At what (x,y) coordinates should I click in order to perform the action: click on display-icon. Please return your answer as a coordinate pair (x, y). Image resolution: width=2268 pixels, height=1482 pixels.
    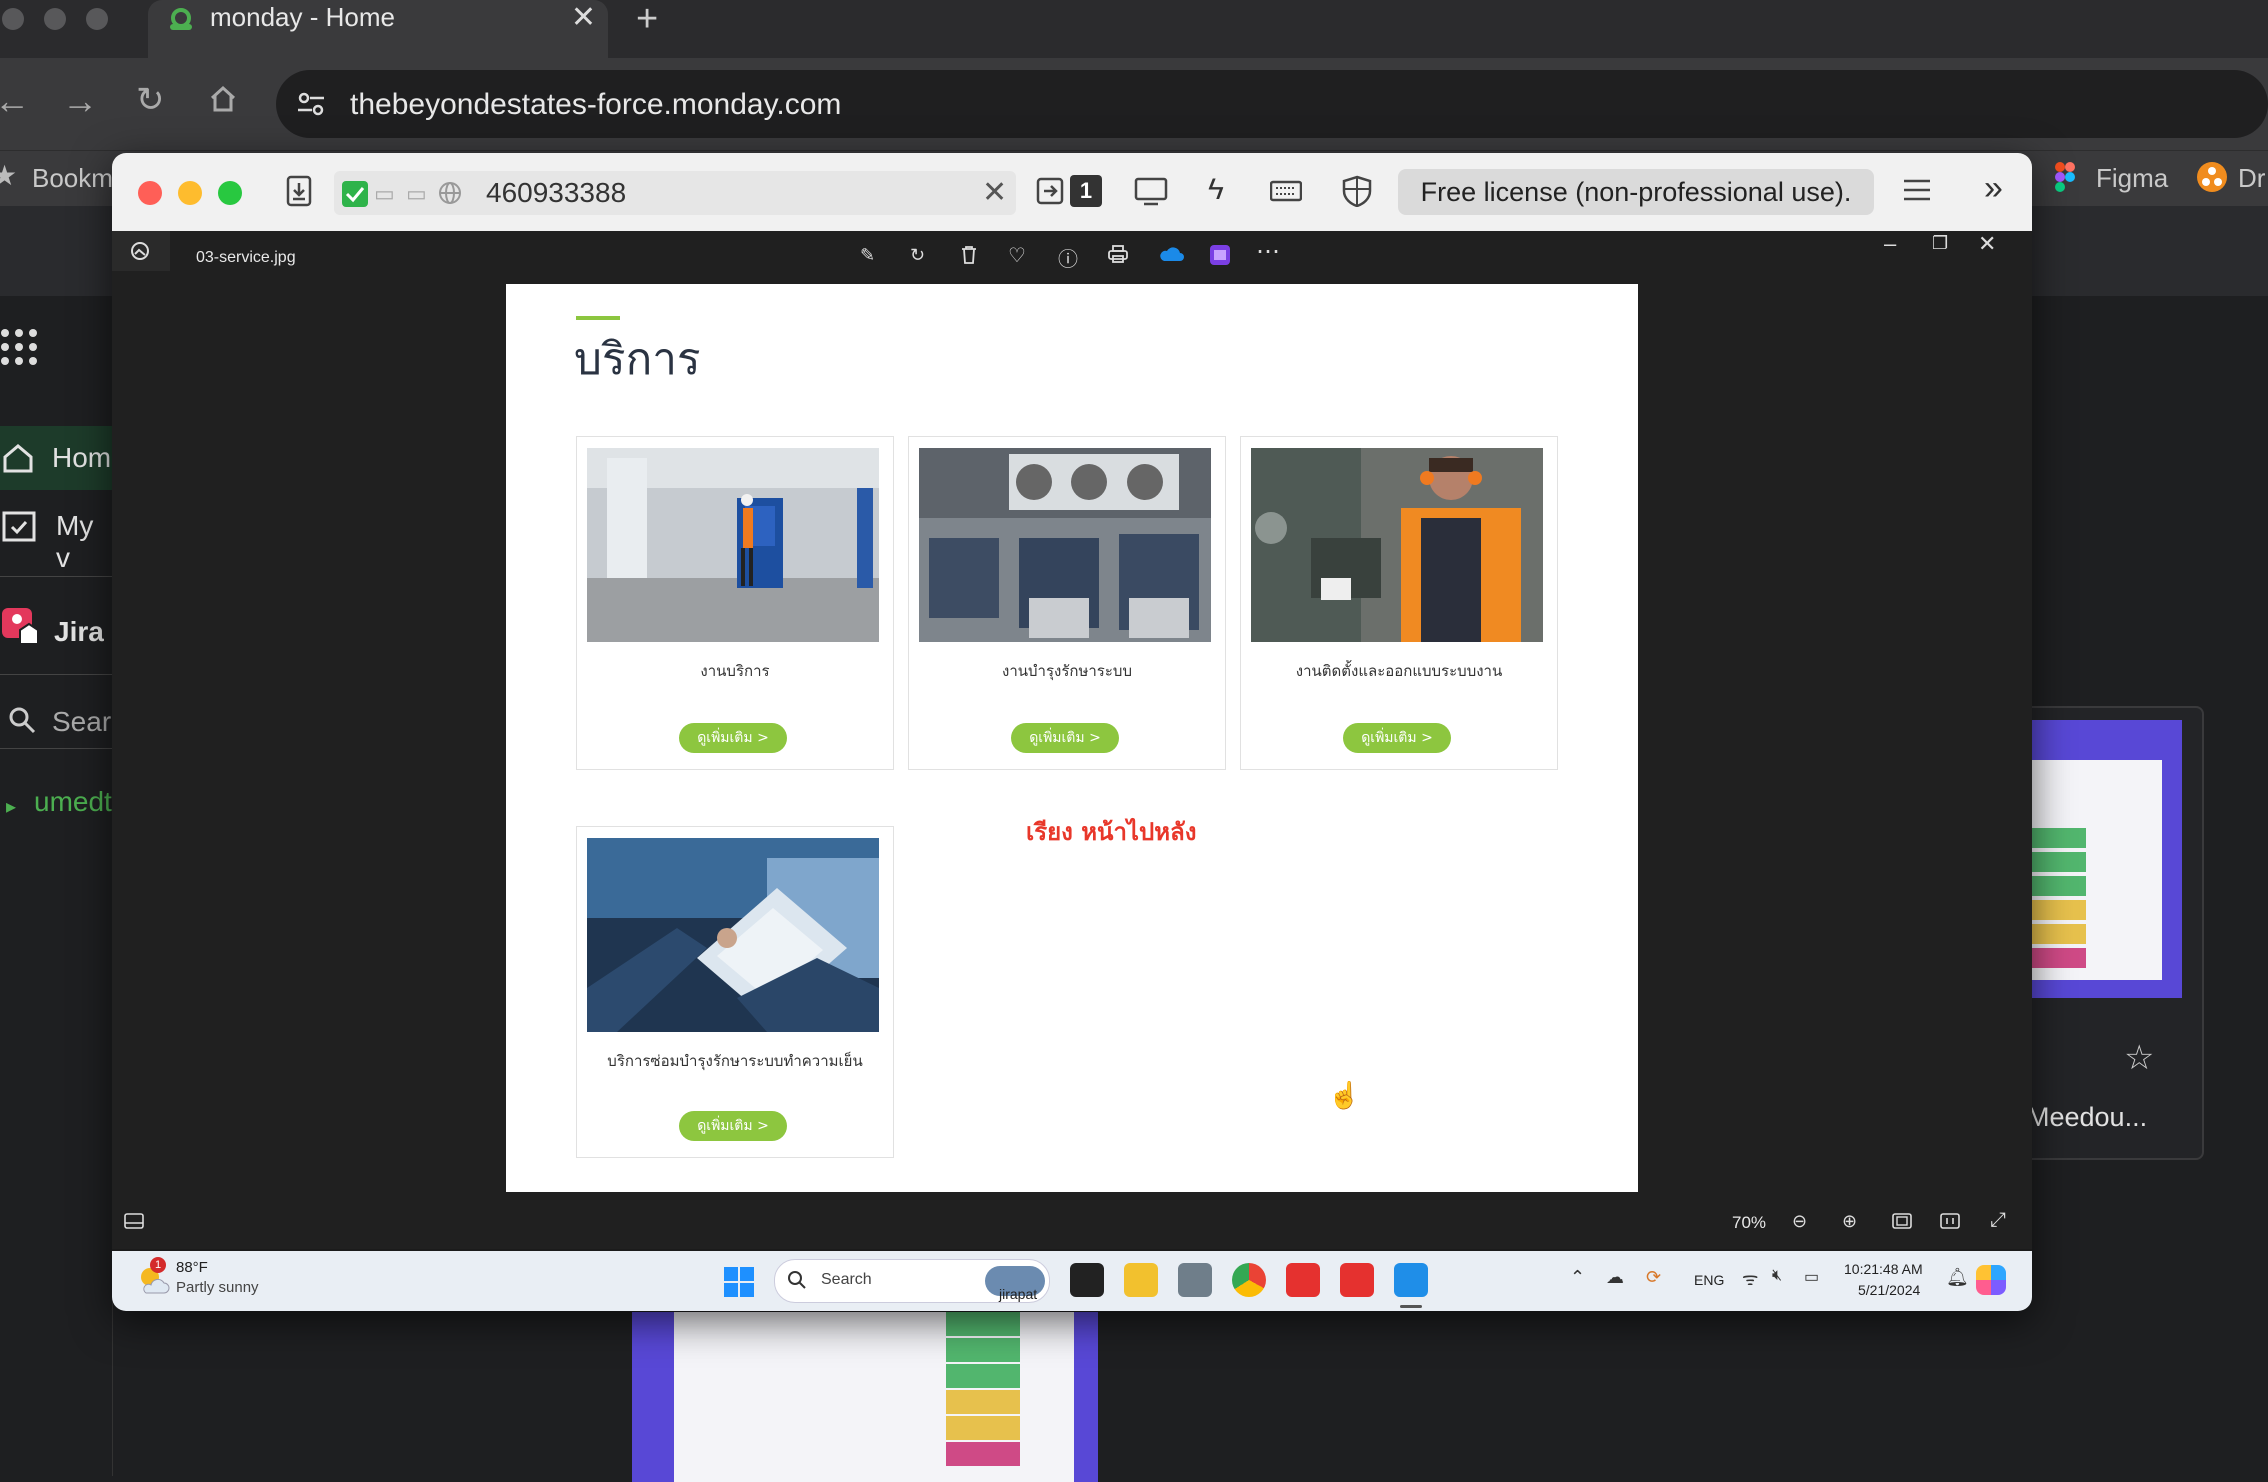
    Looking at the image, I should click on (1151, 192).